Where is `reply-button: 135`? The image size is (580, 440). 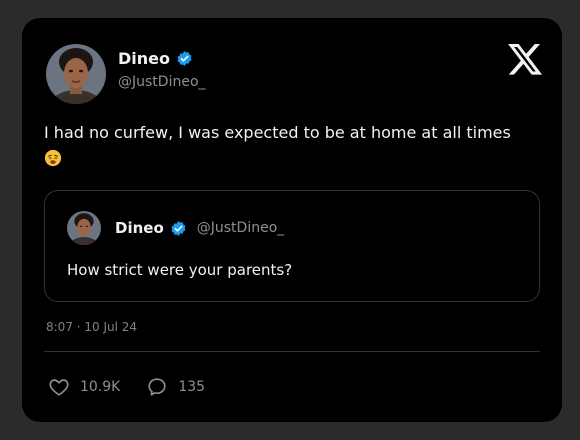
reply-button: 135 is located at coordinates (175, 387).